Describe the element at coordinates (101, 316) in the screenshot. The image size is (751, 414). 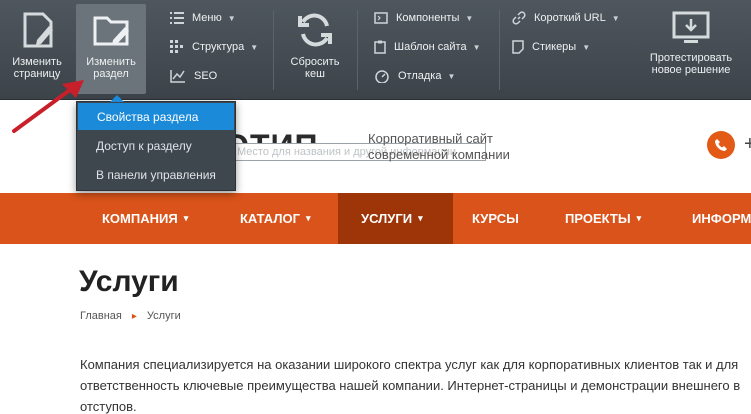
I see `breadcrumb-home: Главная` at that location.